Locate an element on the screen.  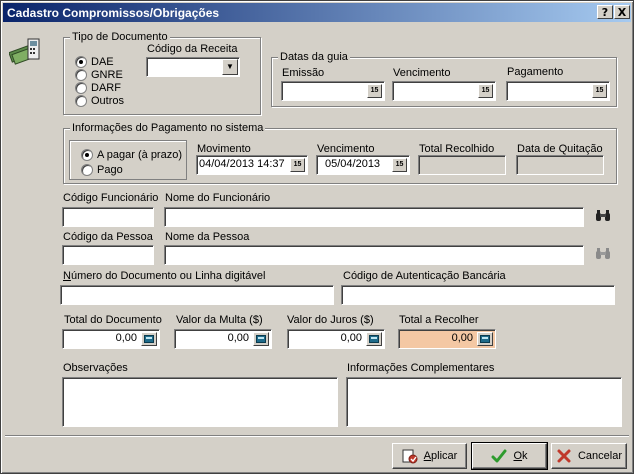
radio-label: DAE is located at coordinates (102, 62).